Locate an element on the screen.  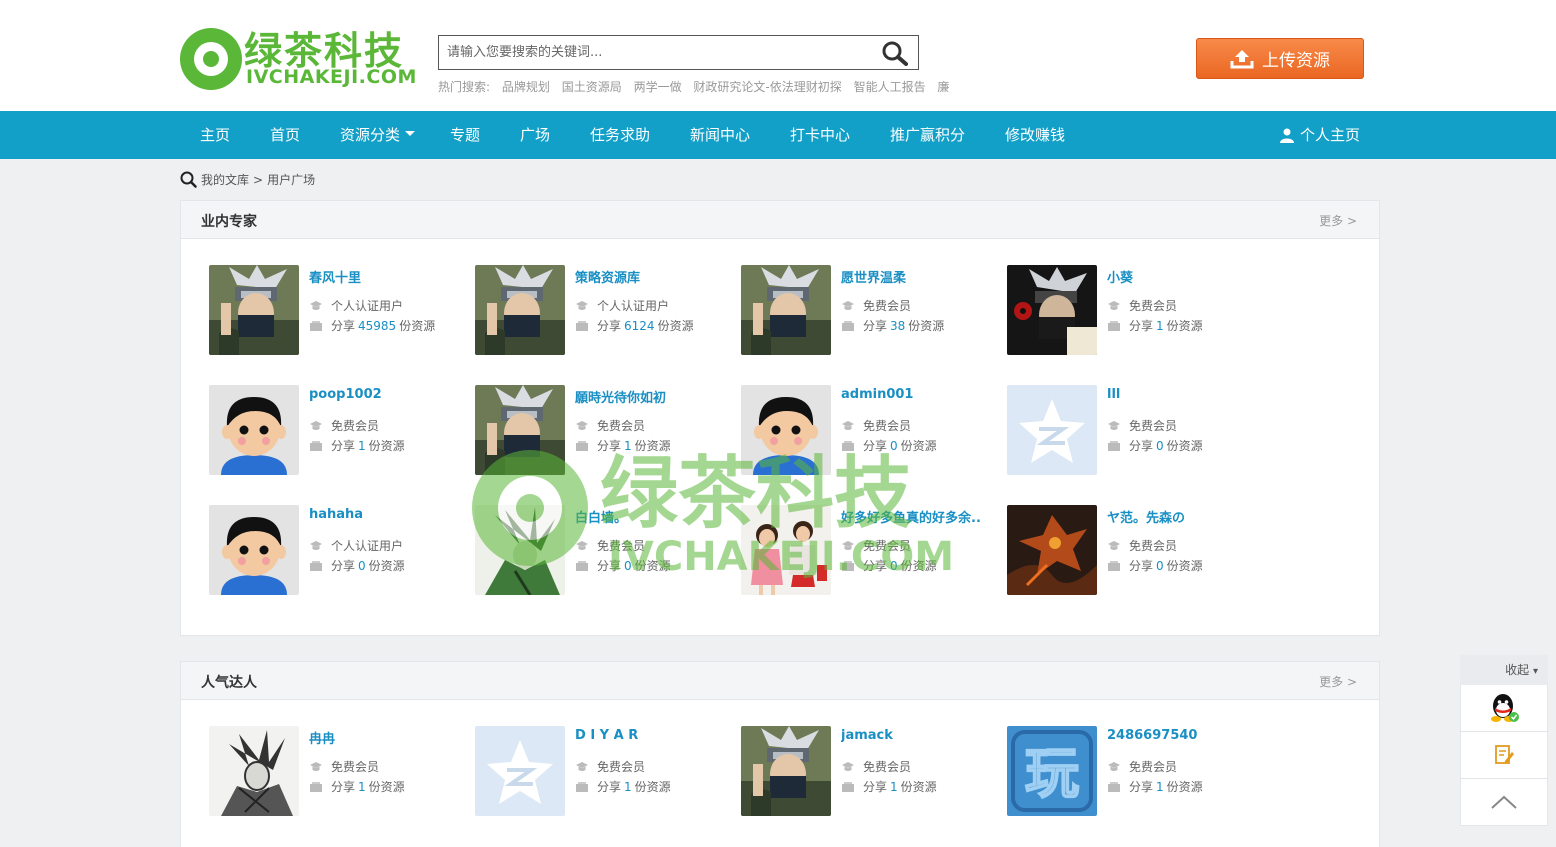
user-name: lll is located at coordinates (1113, 394).